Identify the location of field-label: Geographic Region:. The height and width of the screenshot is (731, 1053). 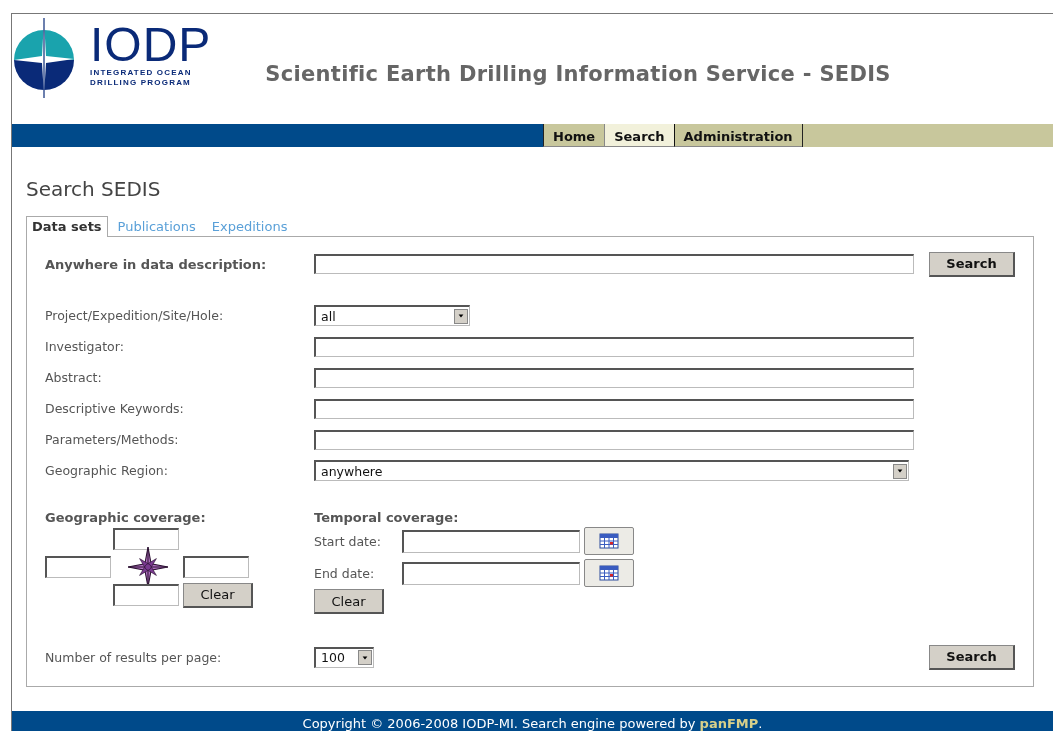
(107, 470).